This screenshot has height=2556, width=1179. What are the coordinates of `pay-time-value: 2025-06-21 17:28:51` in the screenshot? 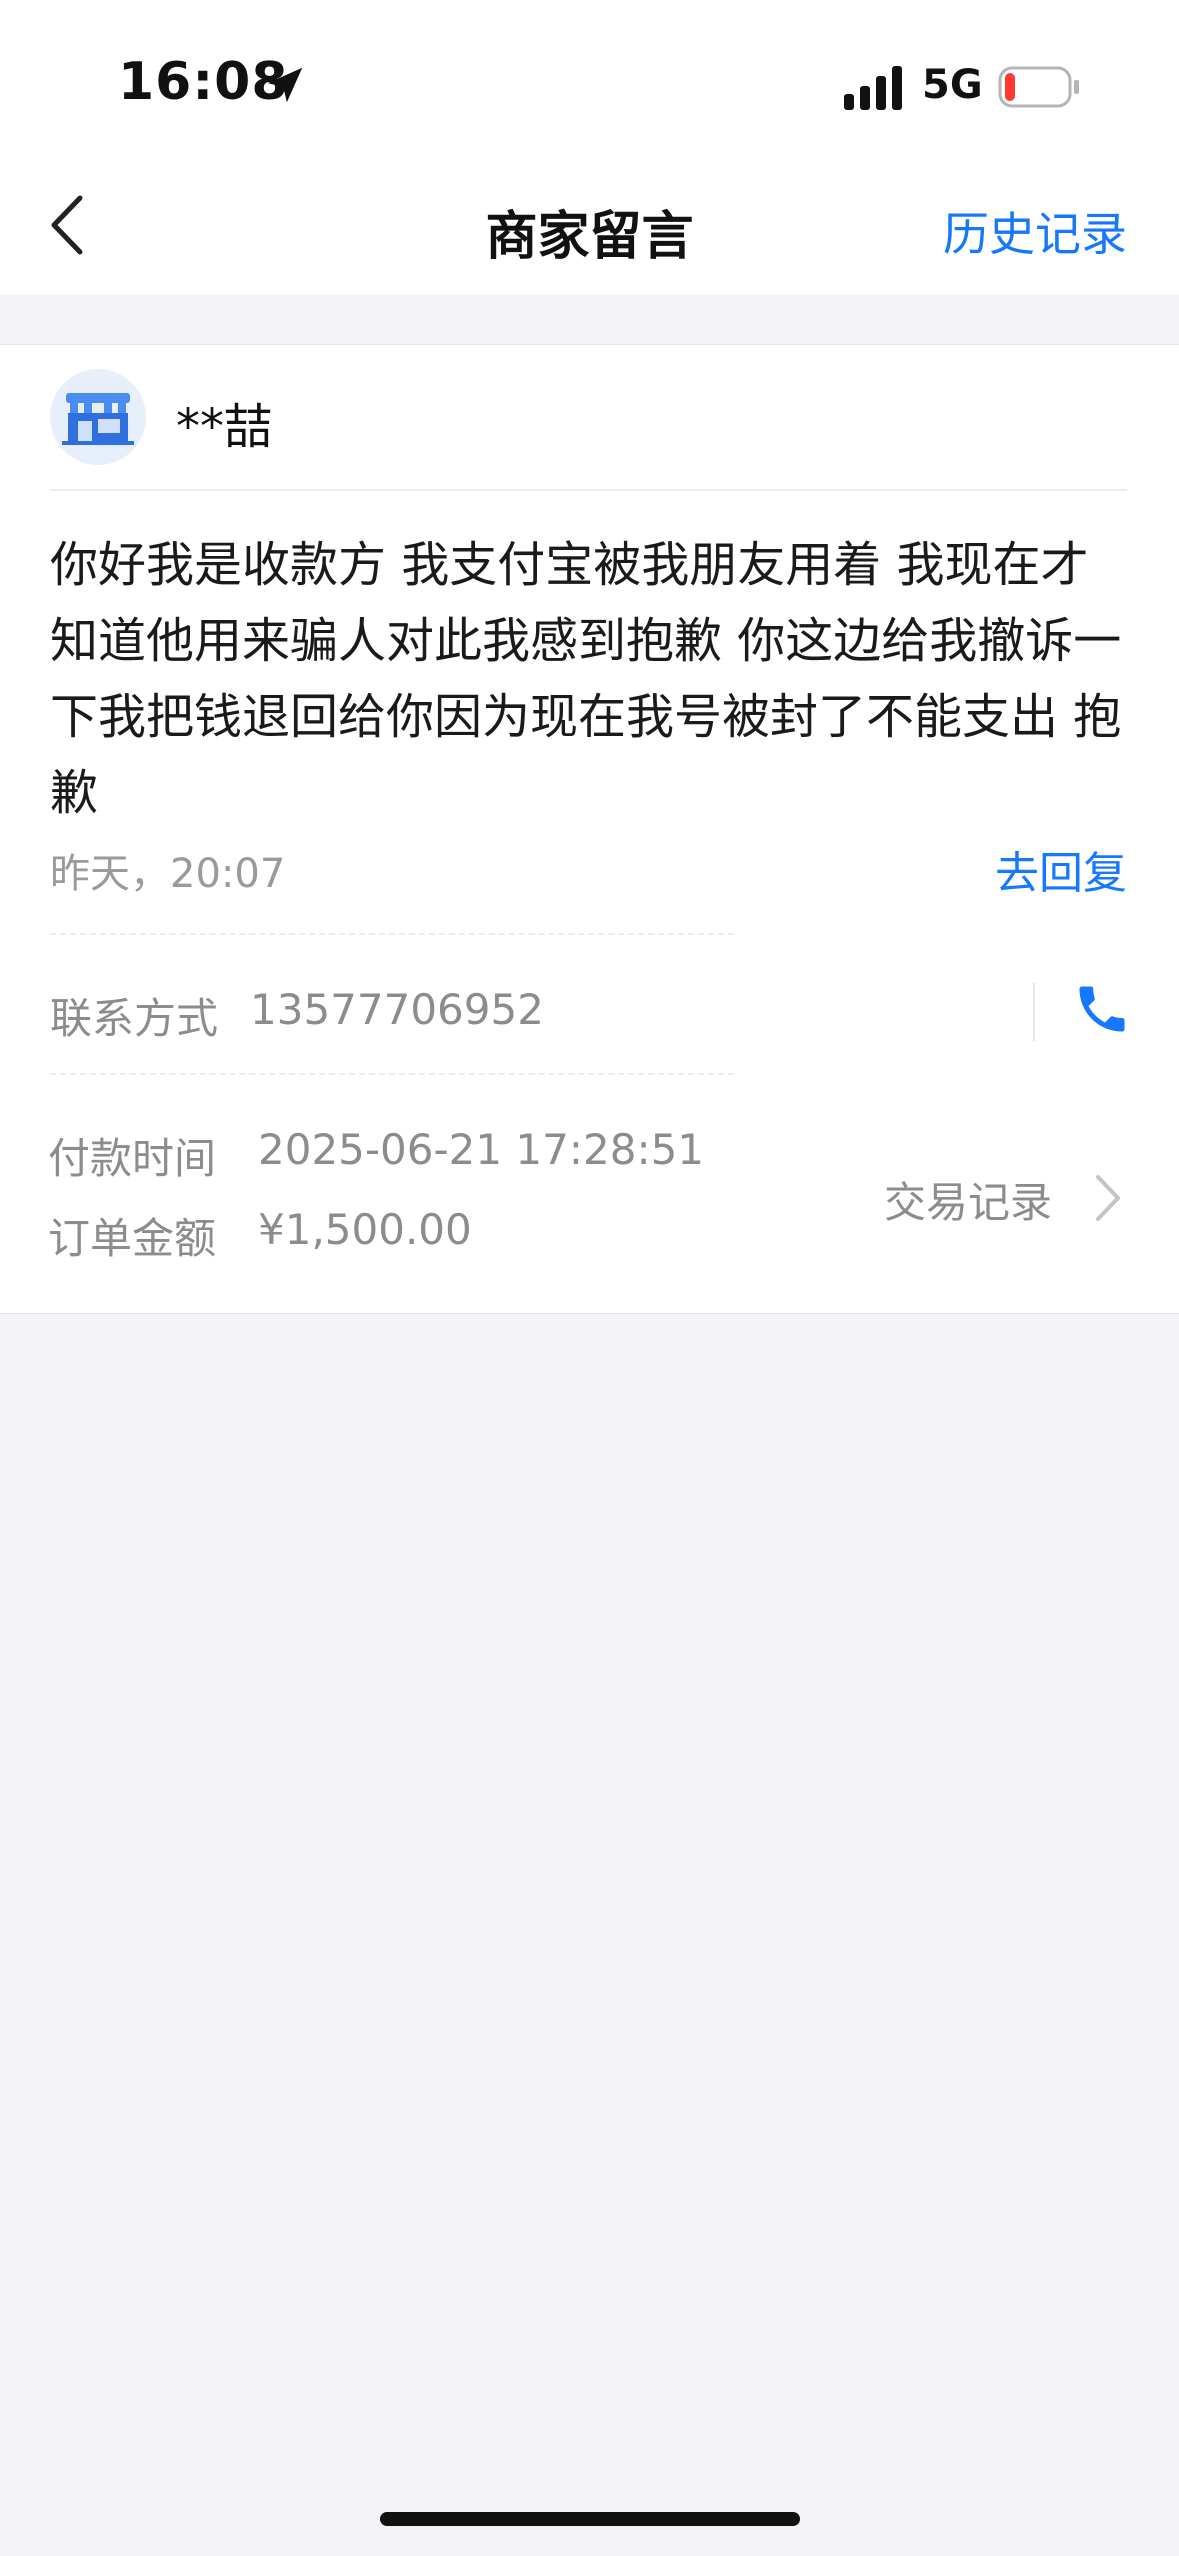 It's located at (481, 1149).